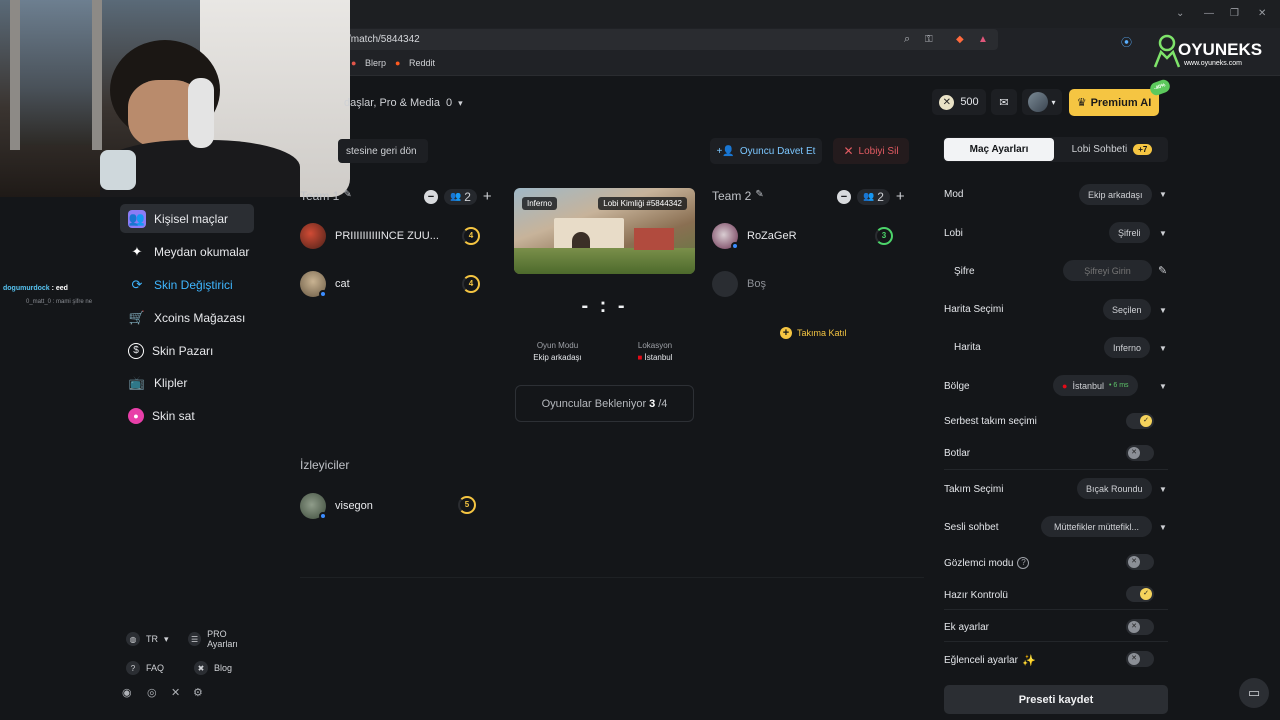 The height and width of the screenshot is (720, 1280). Describe the element at coordinates (187, 251) in the screenshot. I see `sidebar-item-challenges: ✦ Meydan okumalar` at that location.